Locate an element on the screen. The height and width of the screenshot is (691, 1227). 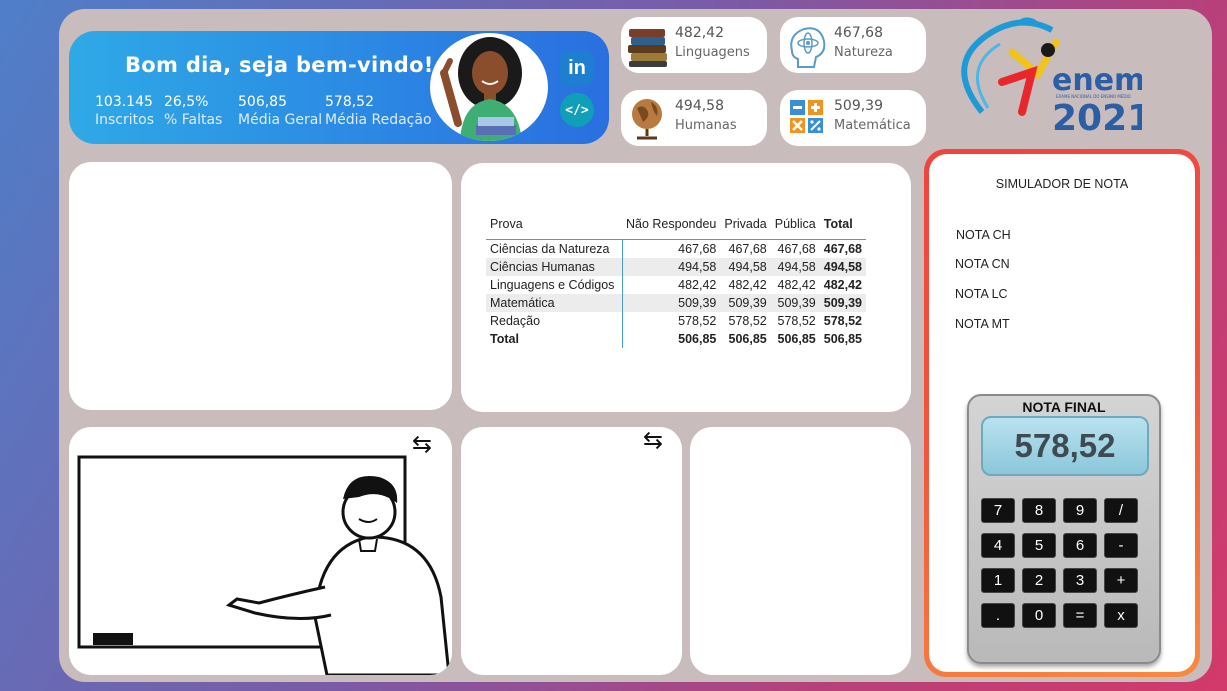
area-card-humanas: 494,58 Humanas is located at coordinates (694, 118).